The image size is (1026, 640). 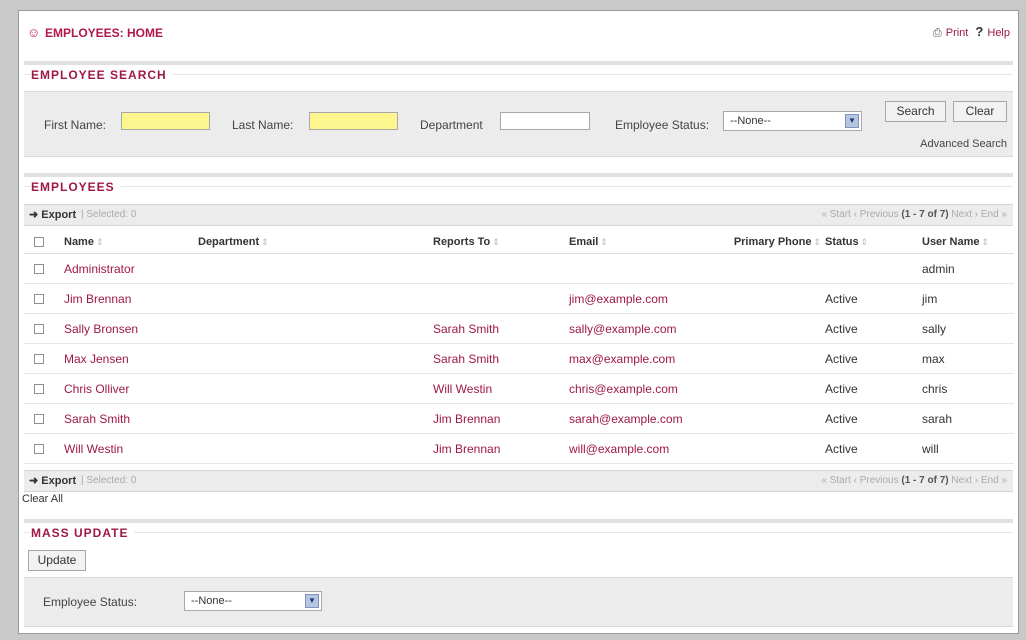 I want to click on email-link, so click(x=641, y=268).